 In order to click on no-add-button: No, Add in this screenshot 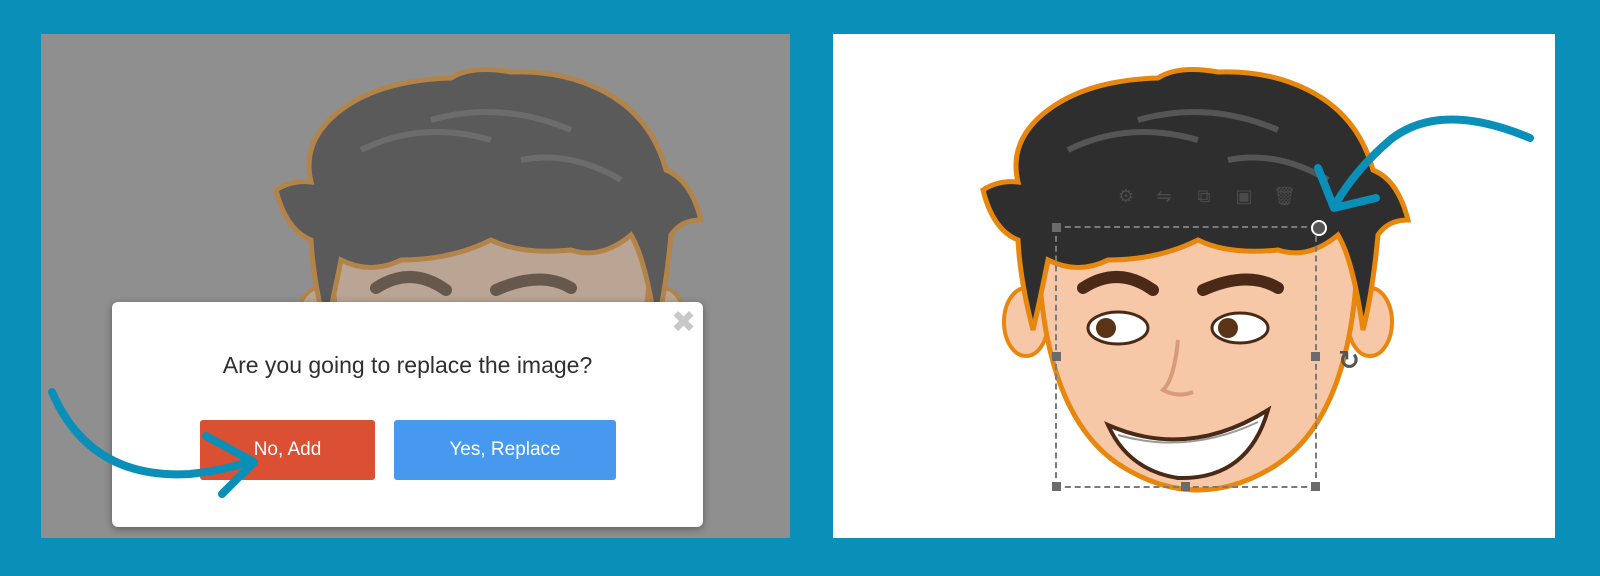, I will do `click(287, 450)`.